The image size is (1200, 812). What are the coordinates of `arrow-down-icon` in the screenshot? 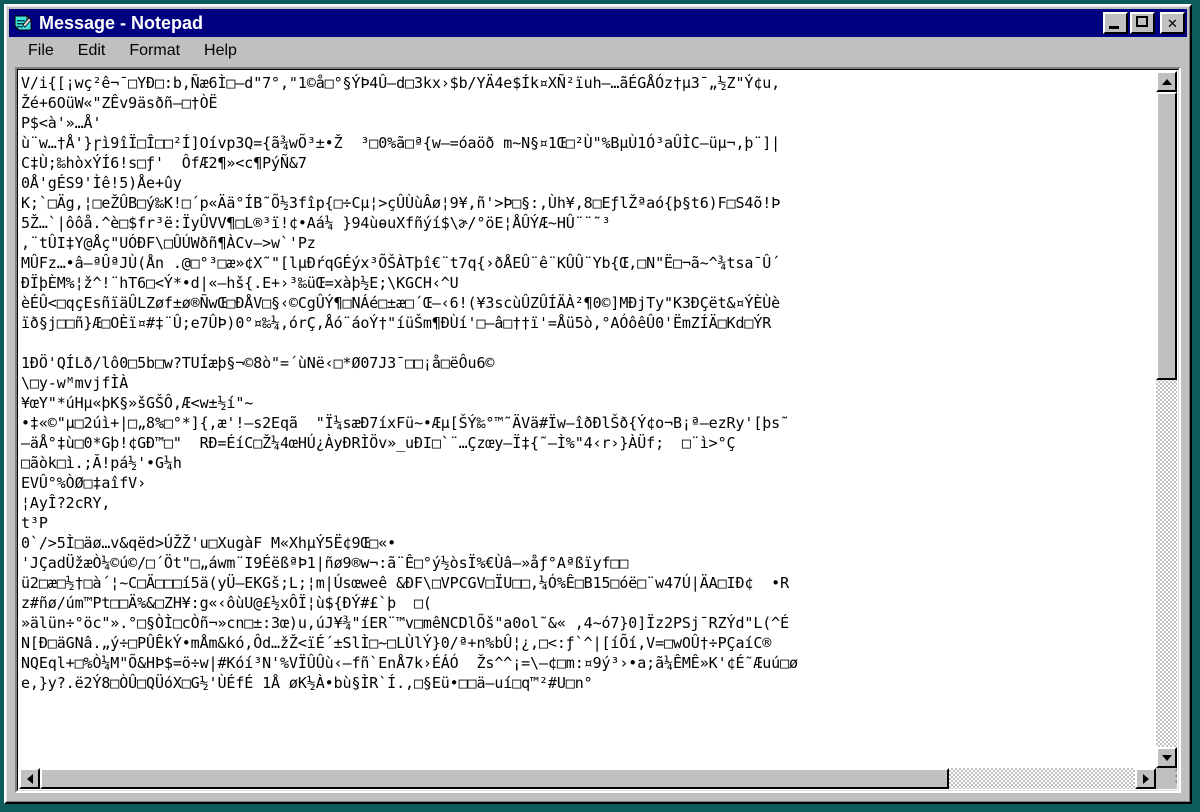 It's located at (1166, 757).